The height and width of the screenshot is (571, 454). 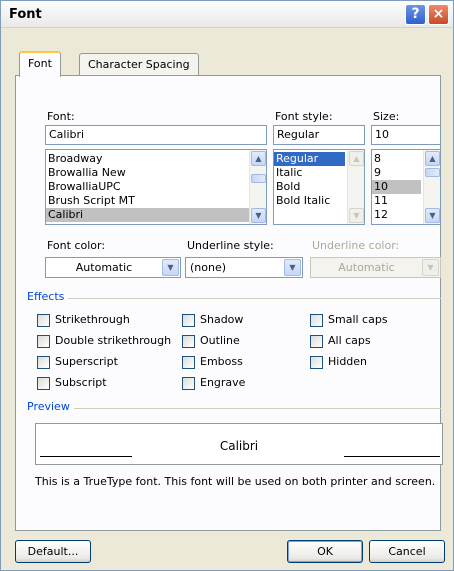 What do you see at coordinates (156, 215) in the screenshot?
I see `list-item-selected: Calibri` at bounding box center [156, 215].